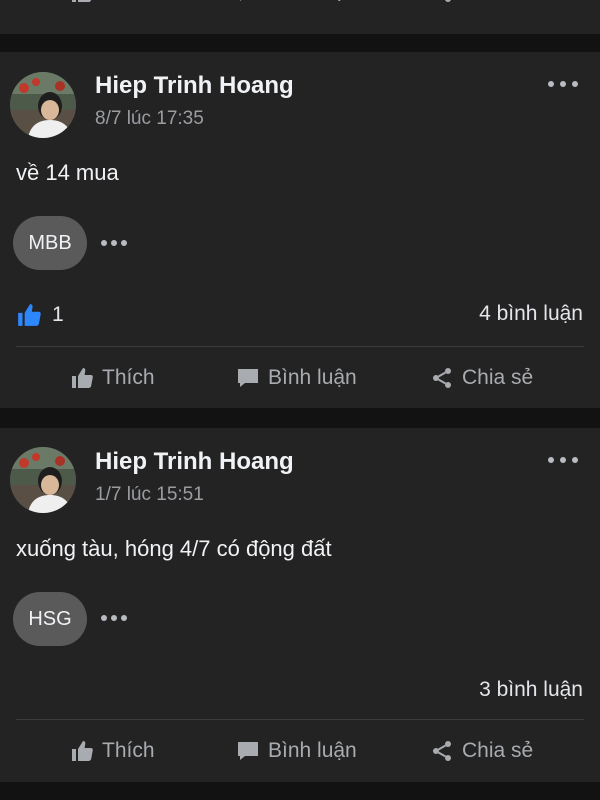 Image resolution: width=600 pixels, height=800 pixels. Describe the element at coordinates (531, 690) in the screenshot. I see `comment-count: 3 bình luận` at that location.